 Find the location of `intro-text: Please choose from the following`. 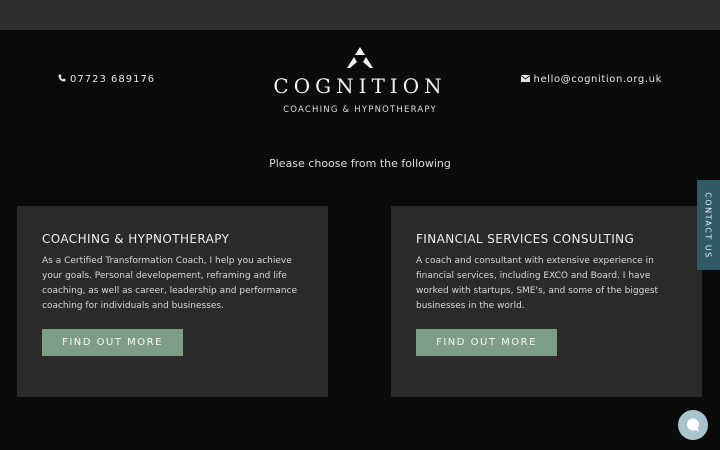

intro-text: Please choose from the following is located at coordinates (360, 163).